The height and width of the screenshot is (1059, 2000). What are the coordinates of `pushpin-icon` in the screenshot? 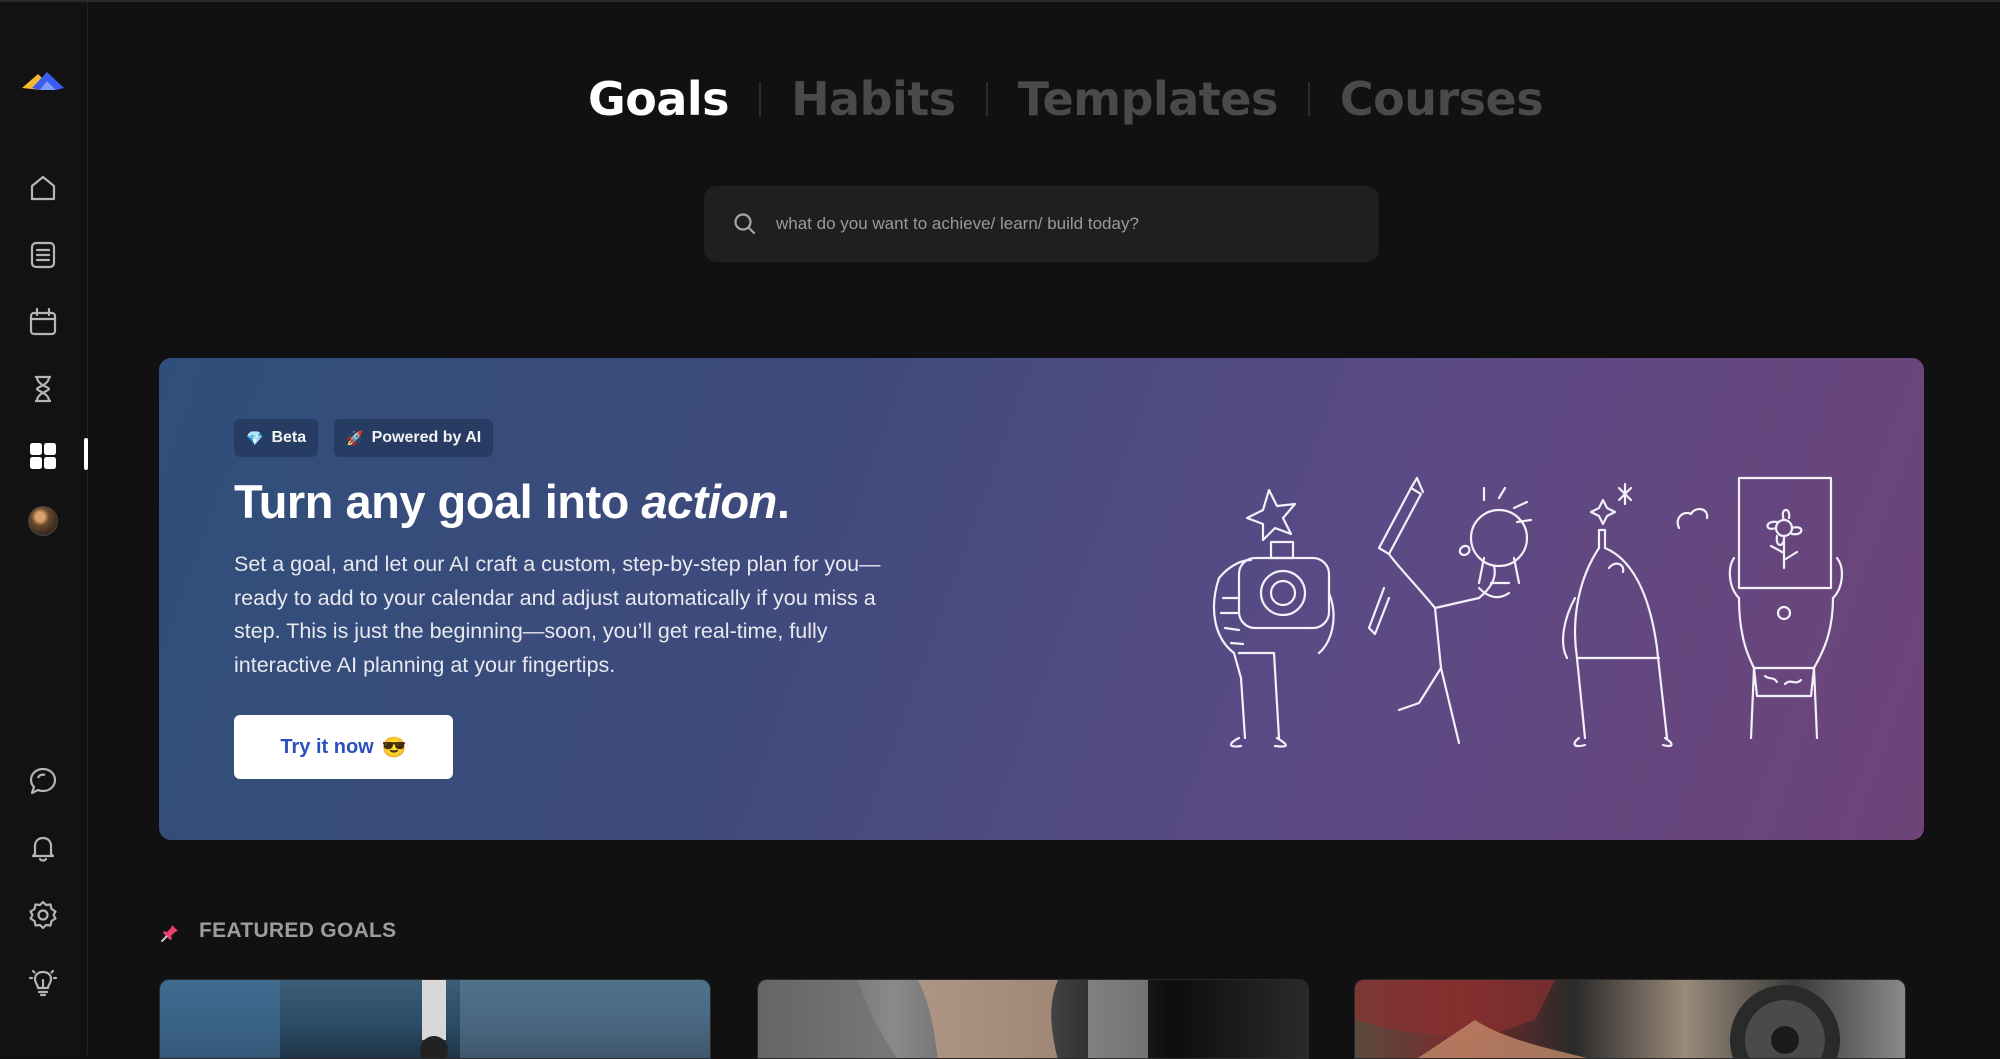 It's located at (169, 931).